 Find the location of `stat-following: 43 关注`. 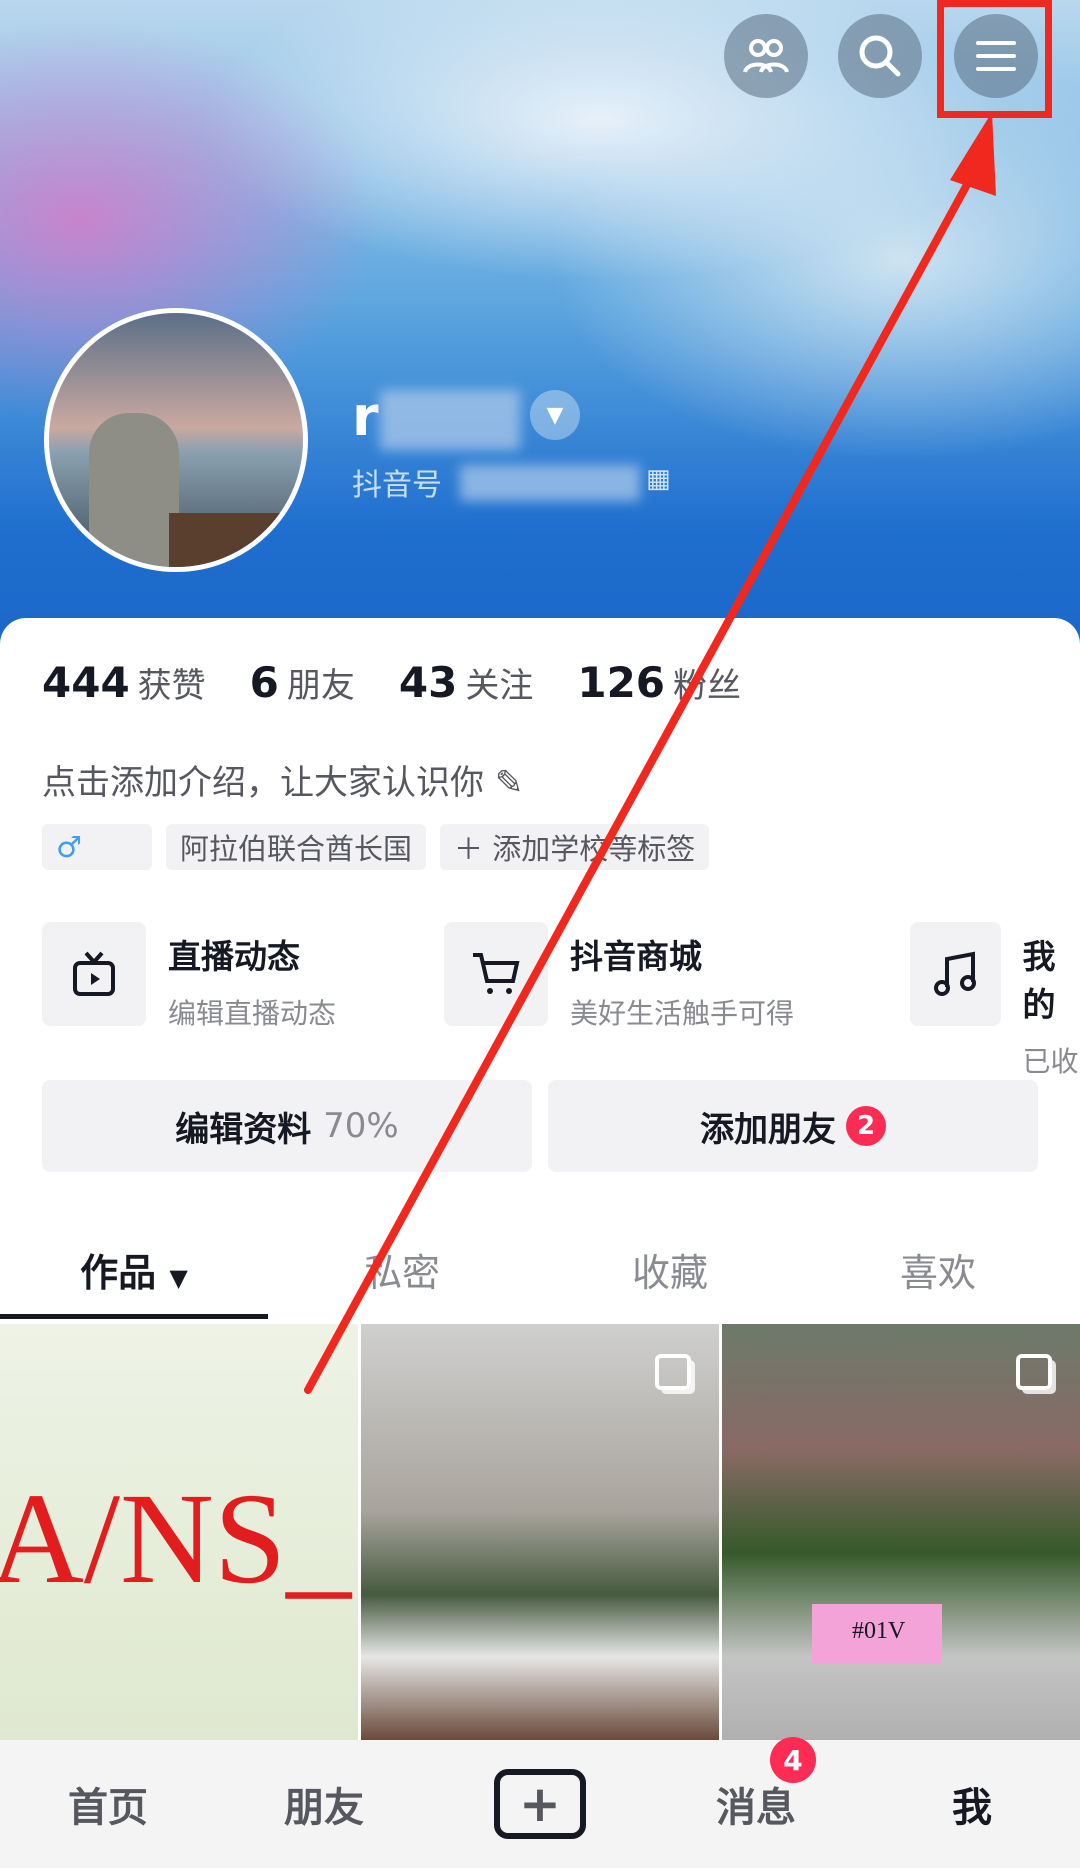

stat-following: 43 关注 is located at coordinates (466, 682).